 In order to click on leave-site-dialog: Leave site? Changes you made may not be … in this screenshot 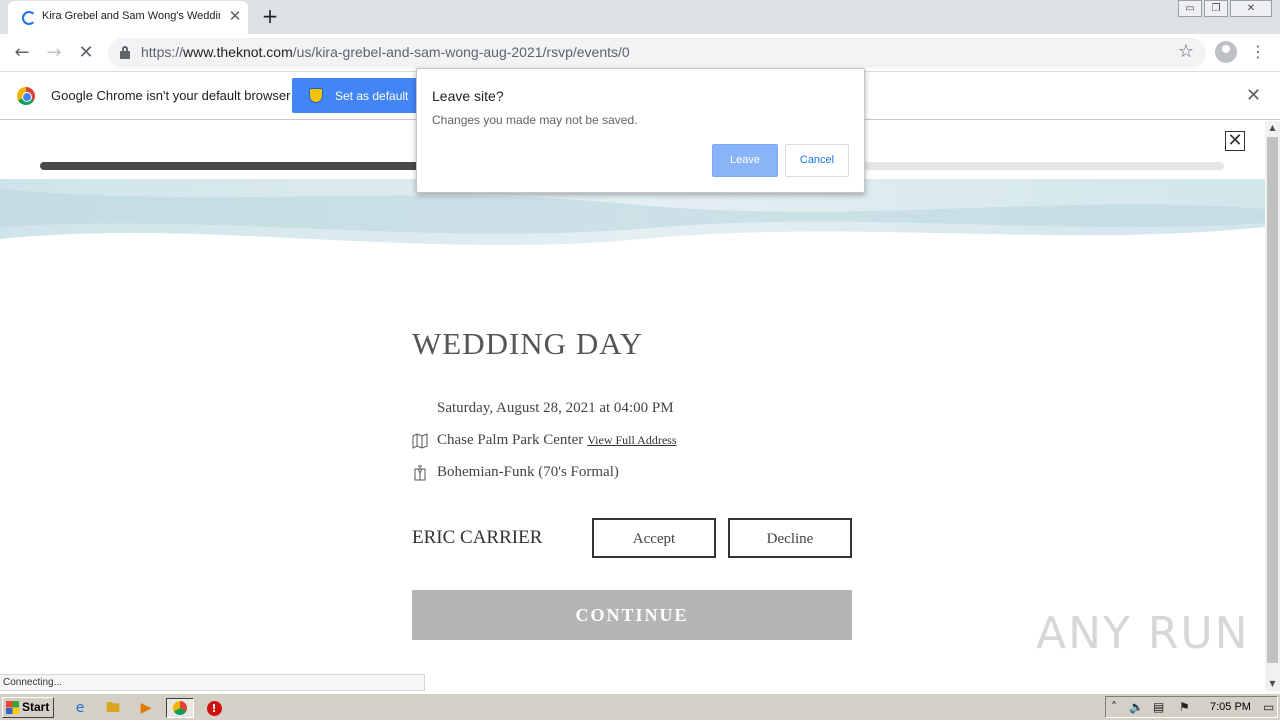, I will do `click(640, 130)`.